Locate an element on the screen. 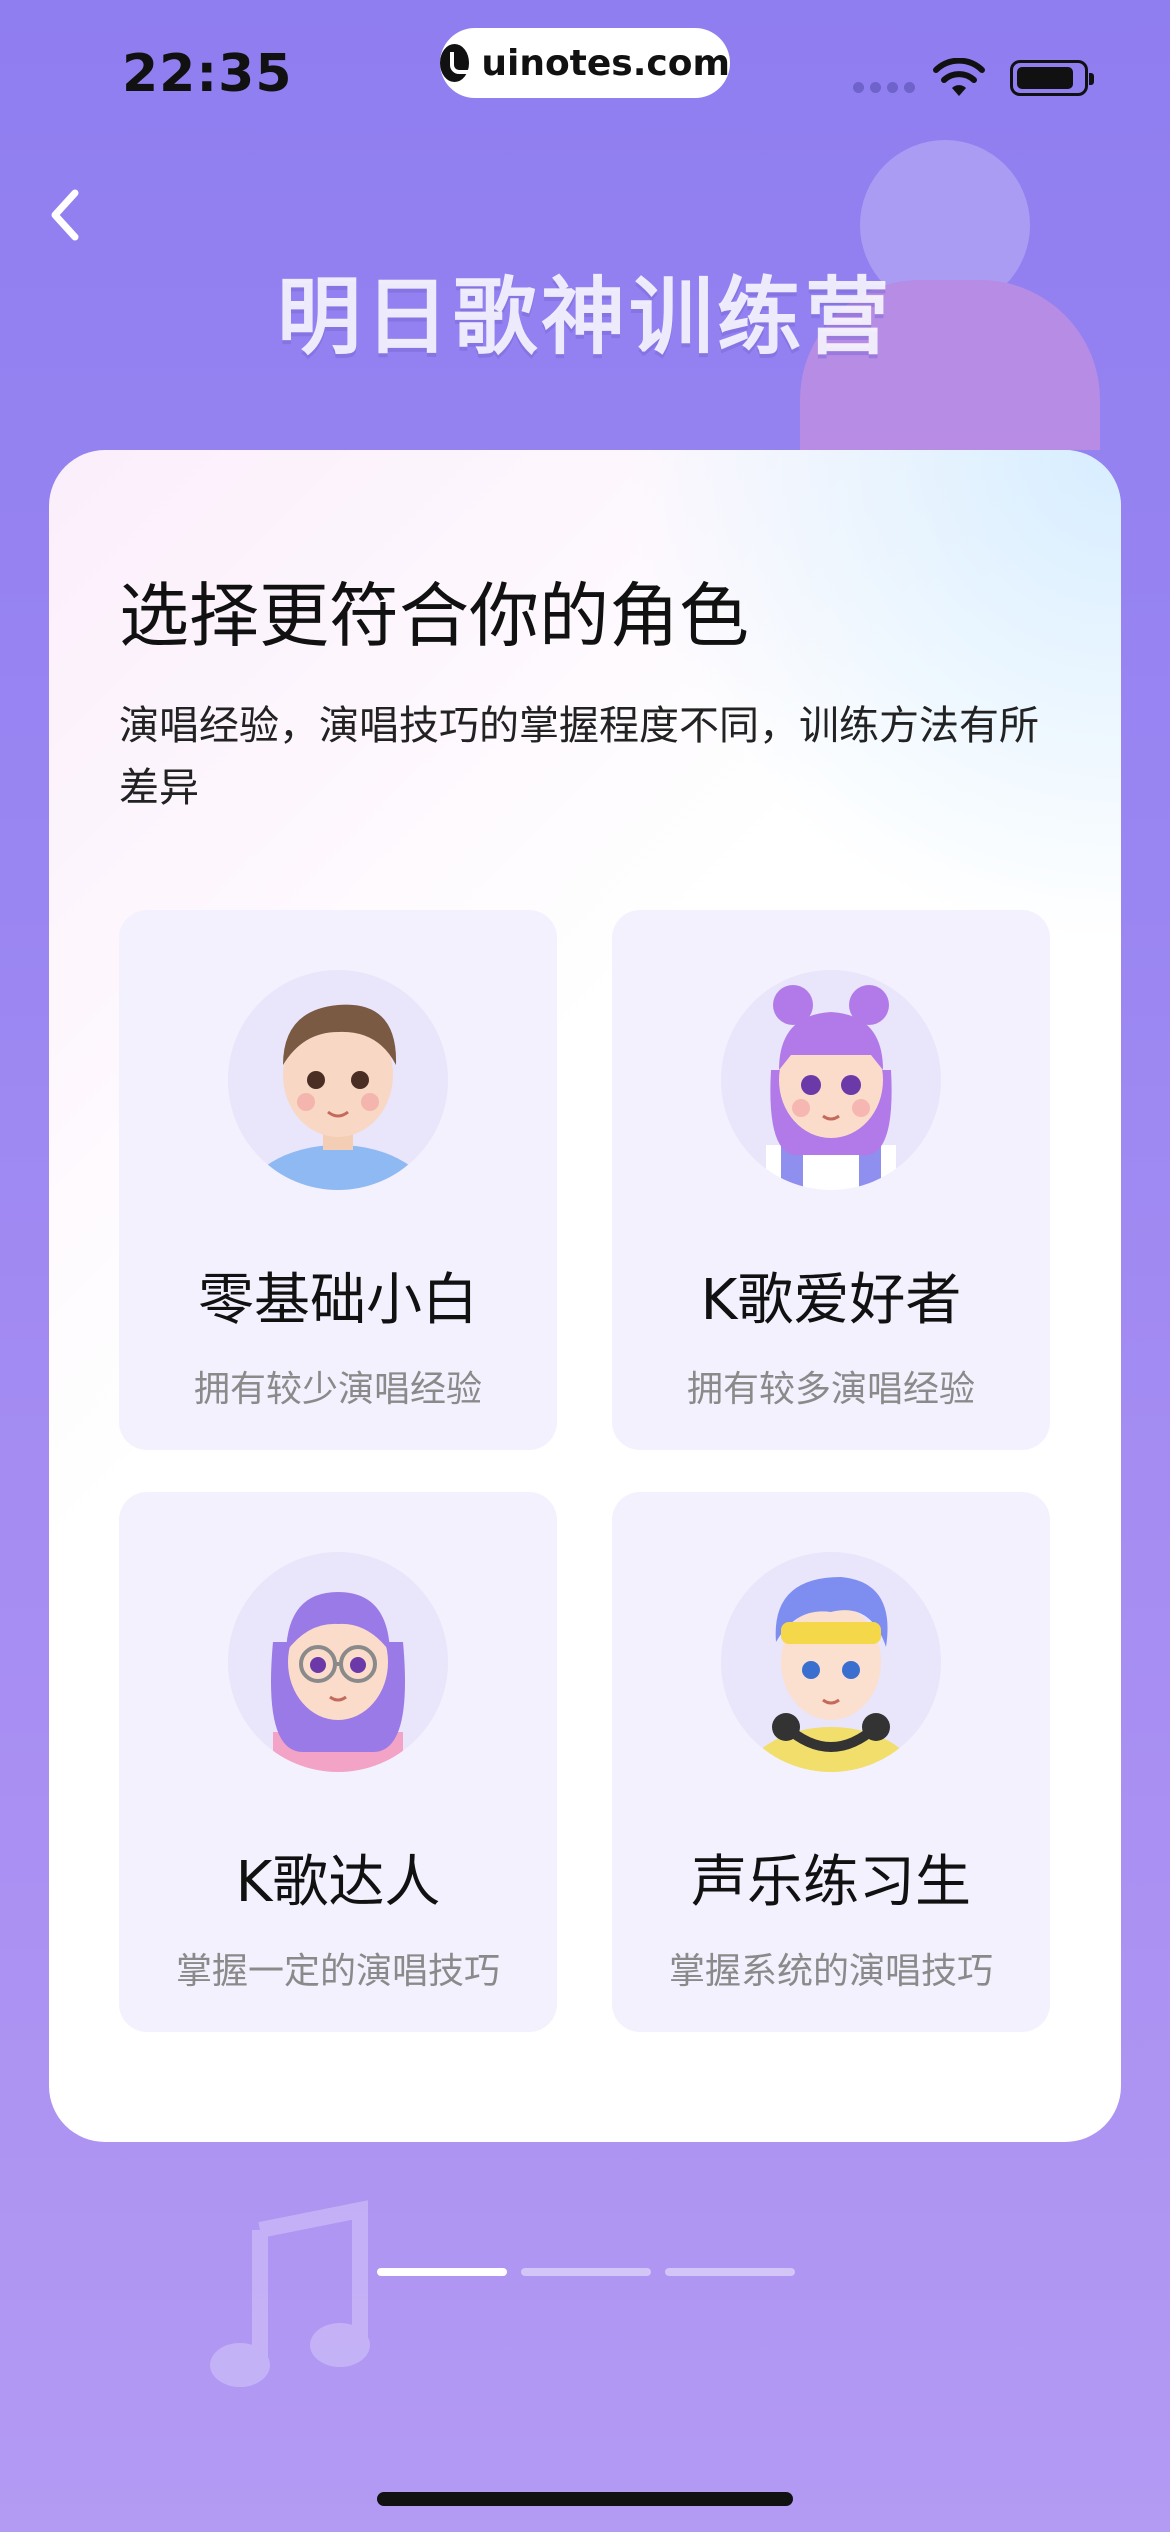  music-note-icon is located at coordinates (290, 2293).